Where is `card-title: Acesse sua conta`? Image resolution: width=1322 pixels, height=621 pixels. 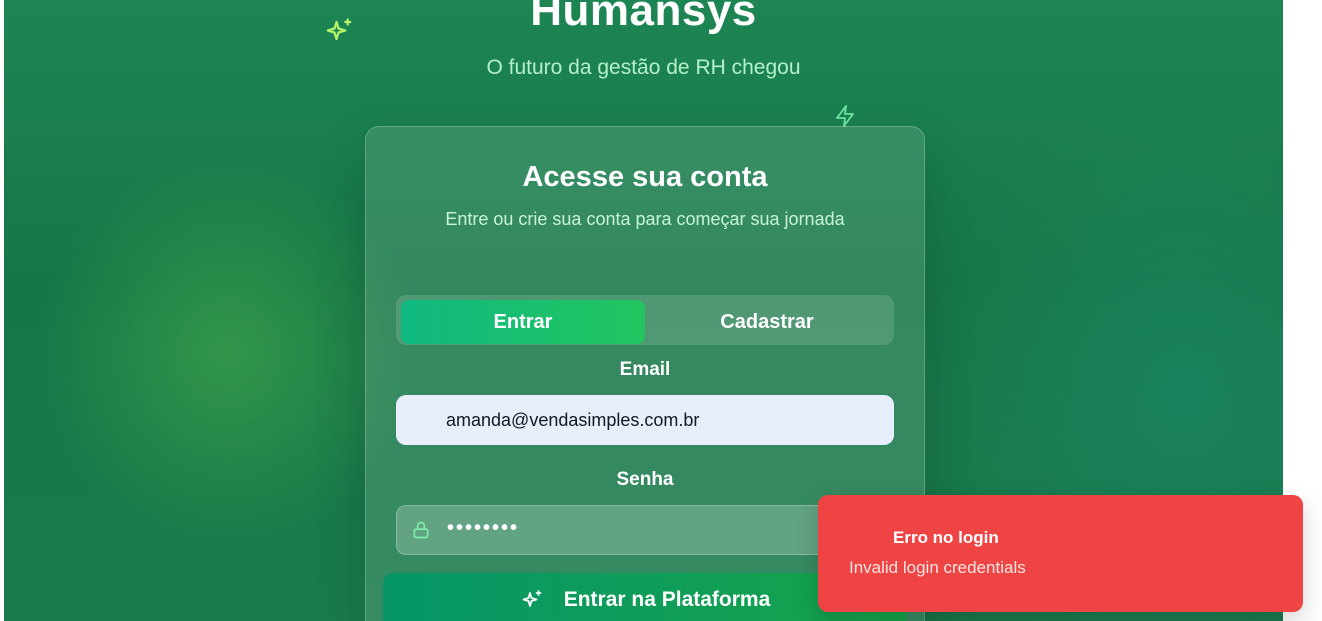
card-title: Acesse sua conta is located at coordinates (645, 177).